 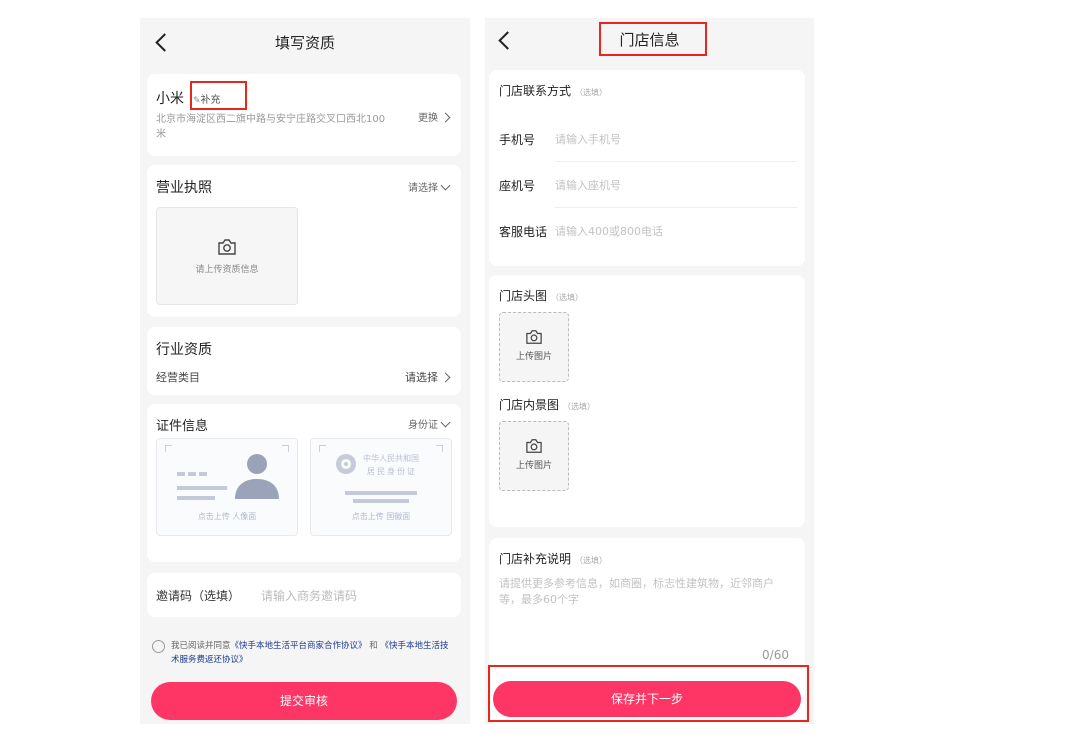 I want to click on category-select: 请选择, so click(x=428, y=377).